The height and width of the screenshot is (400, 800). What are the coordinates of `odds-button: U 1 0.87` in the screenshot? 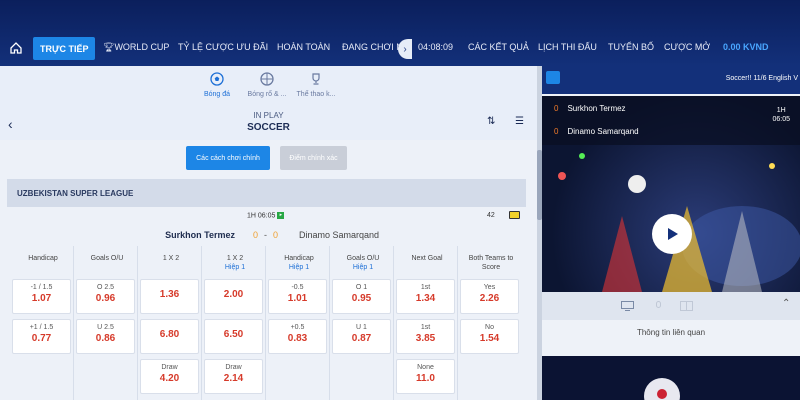 It's located at (361, 336).